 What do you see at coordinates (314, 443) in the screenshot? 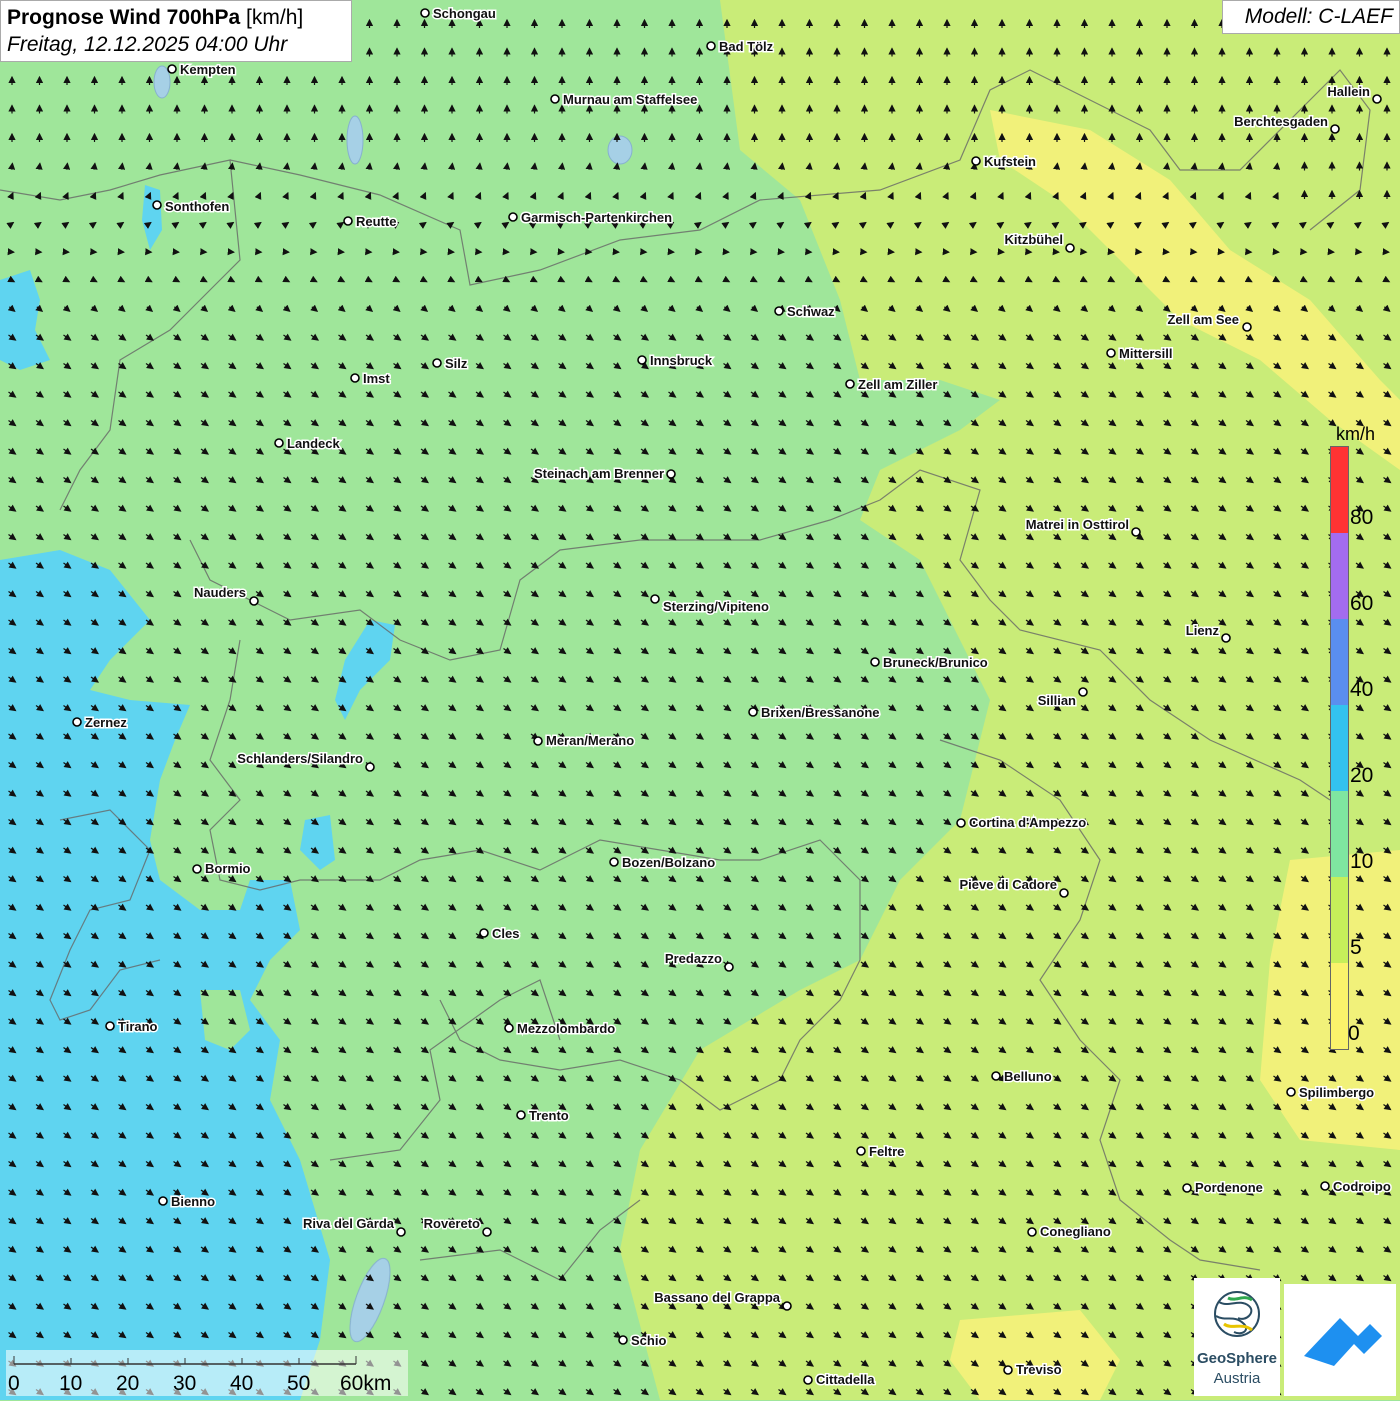
I see `city-label: Landeck` at bounding box center [314, 443].